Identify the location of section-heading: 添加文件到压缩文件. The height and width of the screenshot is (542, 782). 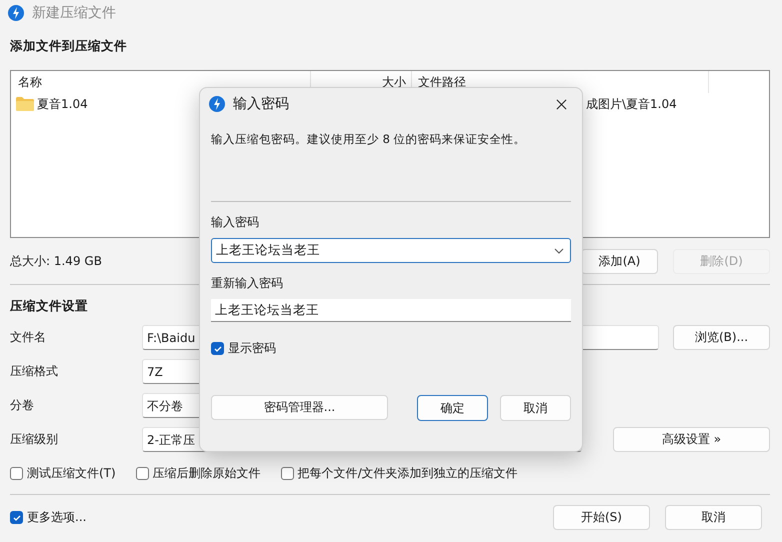
(68, 46).